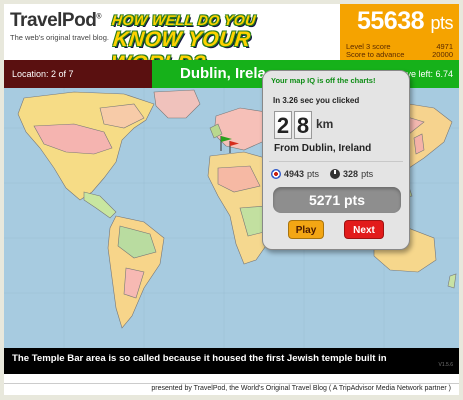  I want to click on advance-score-value: 20000, so click(442, 54).